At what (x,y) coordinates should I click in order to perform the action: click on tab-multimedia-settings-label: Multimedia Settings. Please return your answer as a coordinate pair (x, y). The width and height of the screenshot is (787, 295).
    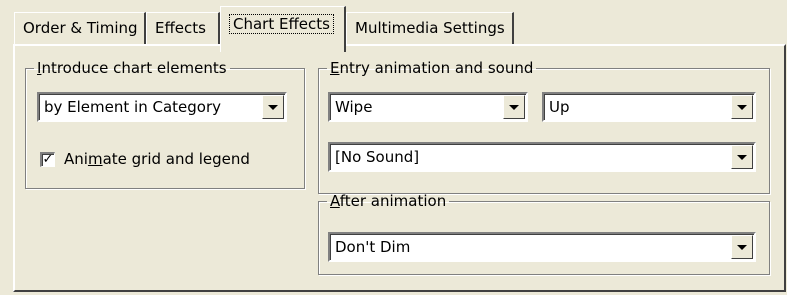
    Looking at the image, I should click on (430, 28).